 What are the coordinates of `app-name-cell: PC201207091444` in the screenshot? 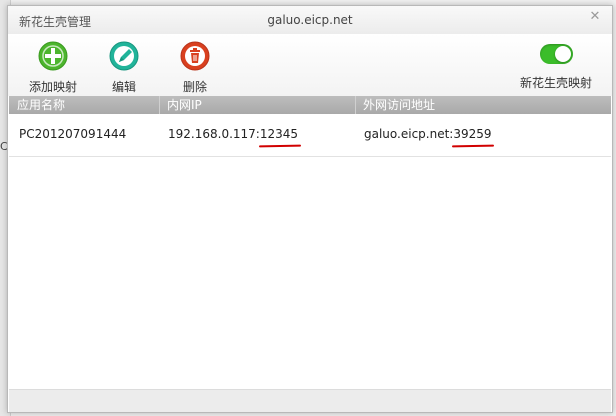 It's located at (73, 134).